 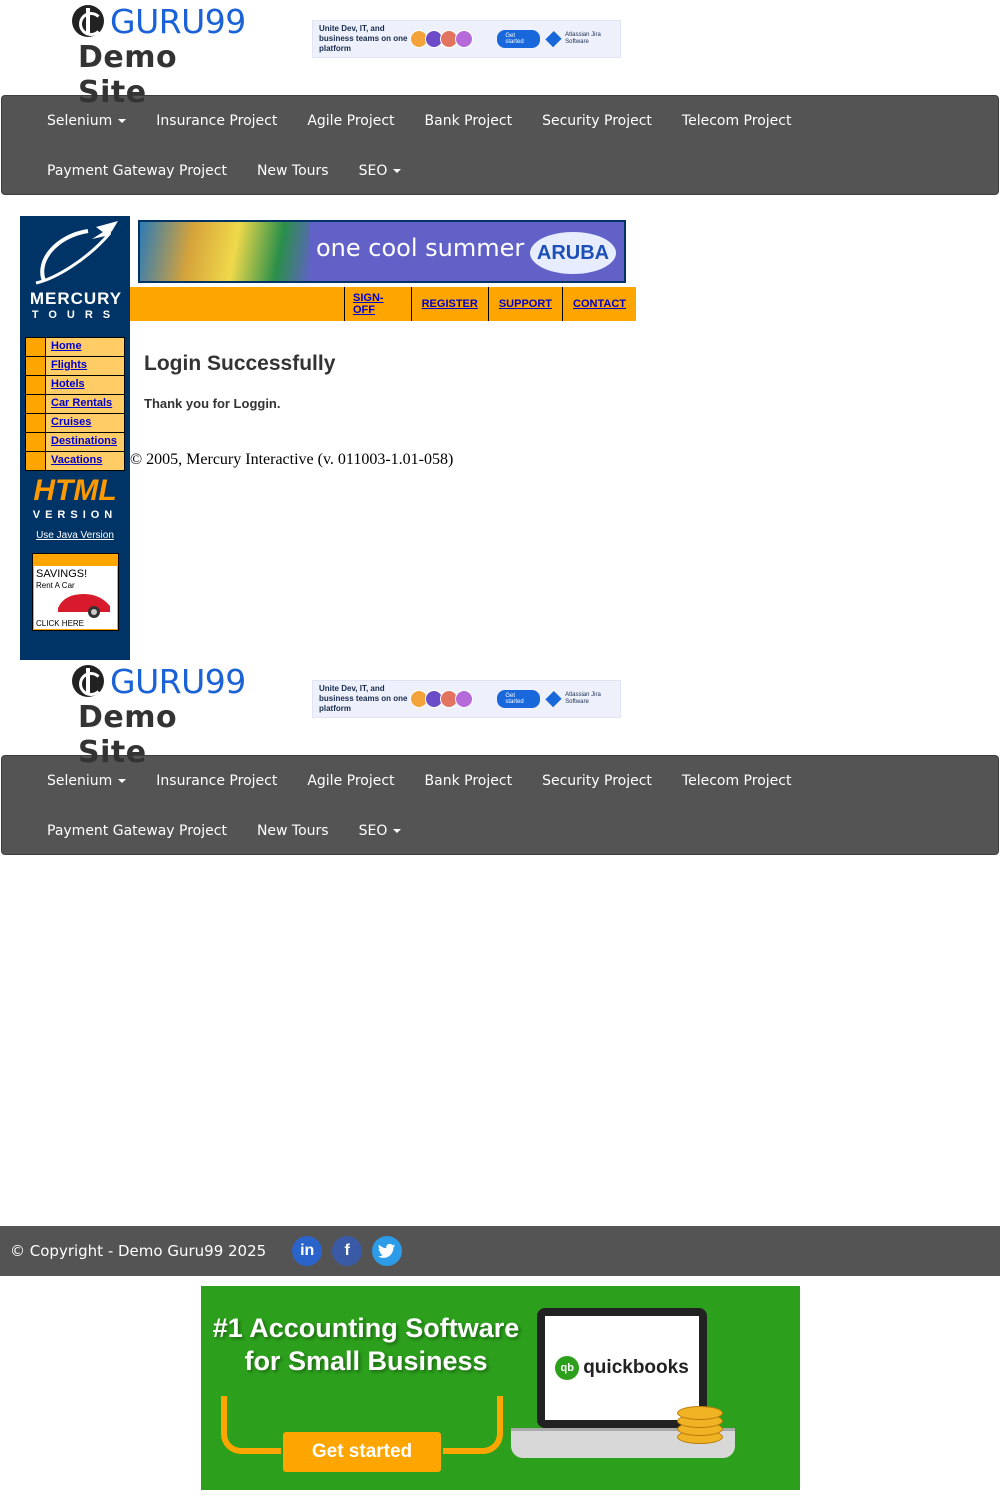 What do you see at coordinates (251, 1425) in the screenshot?
I see `arrow-left-icon` at bounding box center [251, 1425].